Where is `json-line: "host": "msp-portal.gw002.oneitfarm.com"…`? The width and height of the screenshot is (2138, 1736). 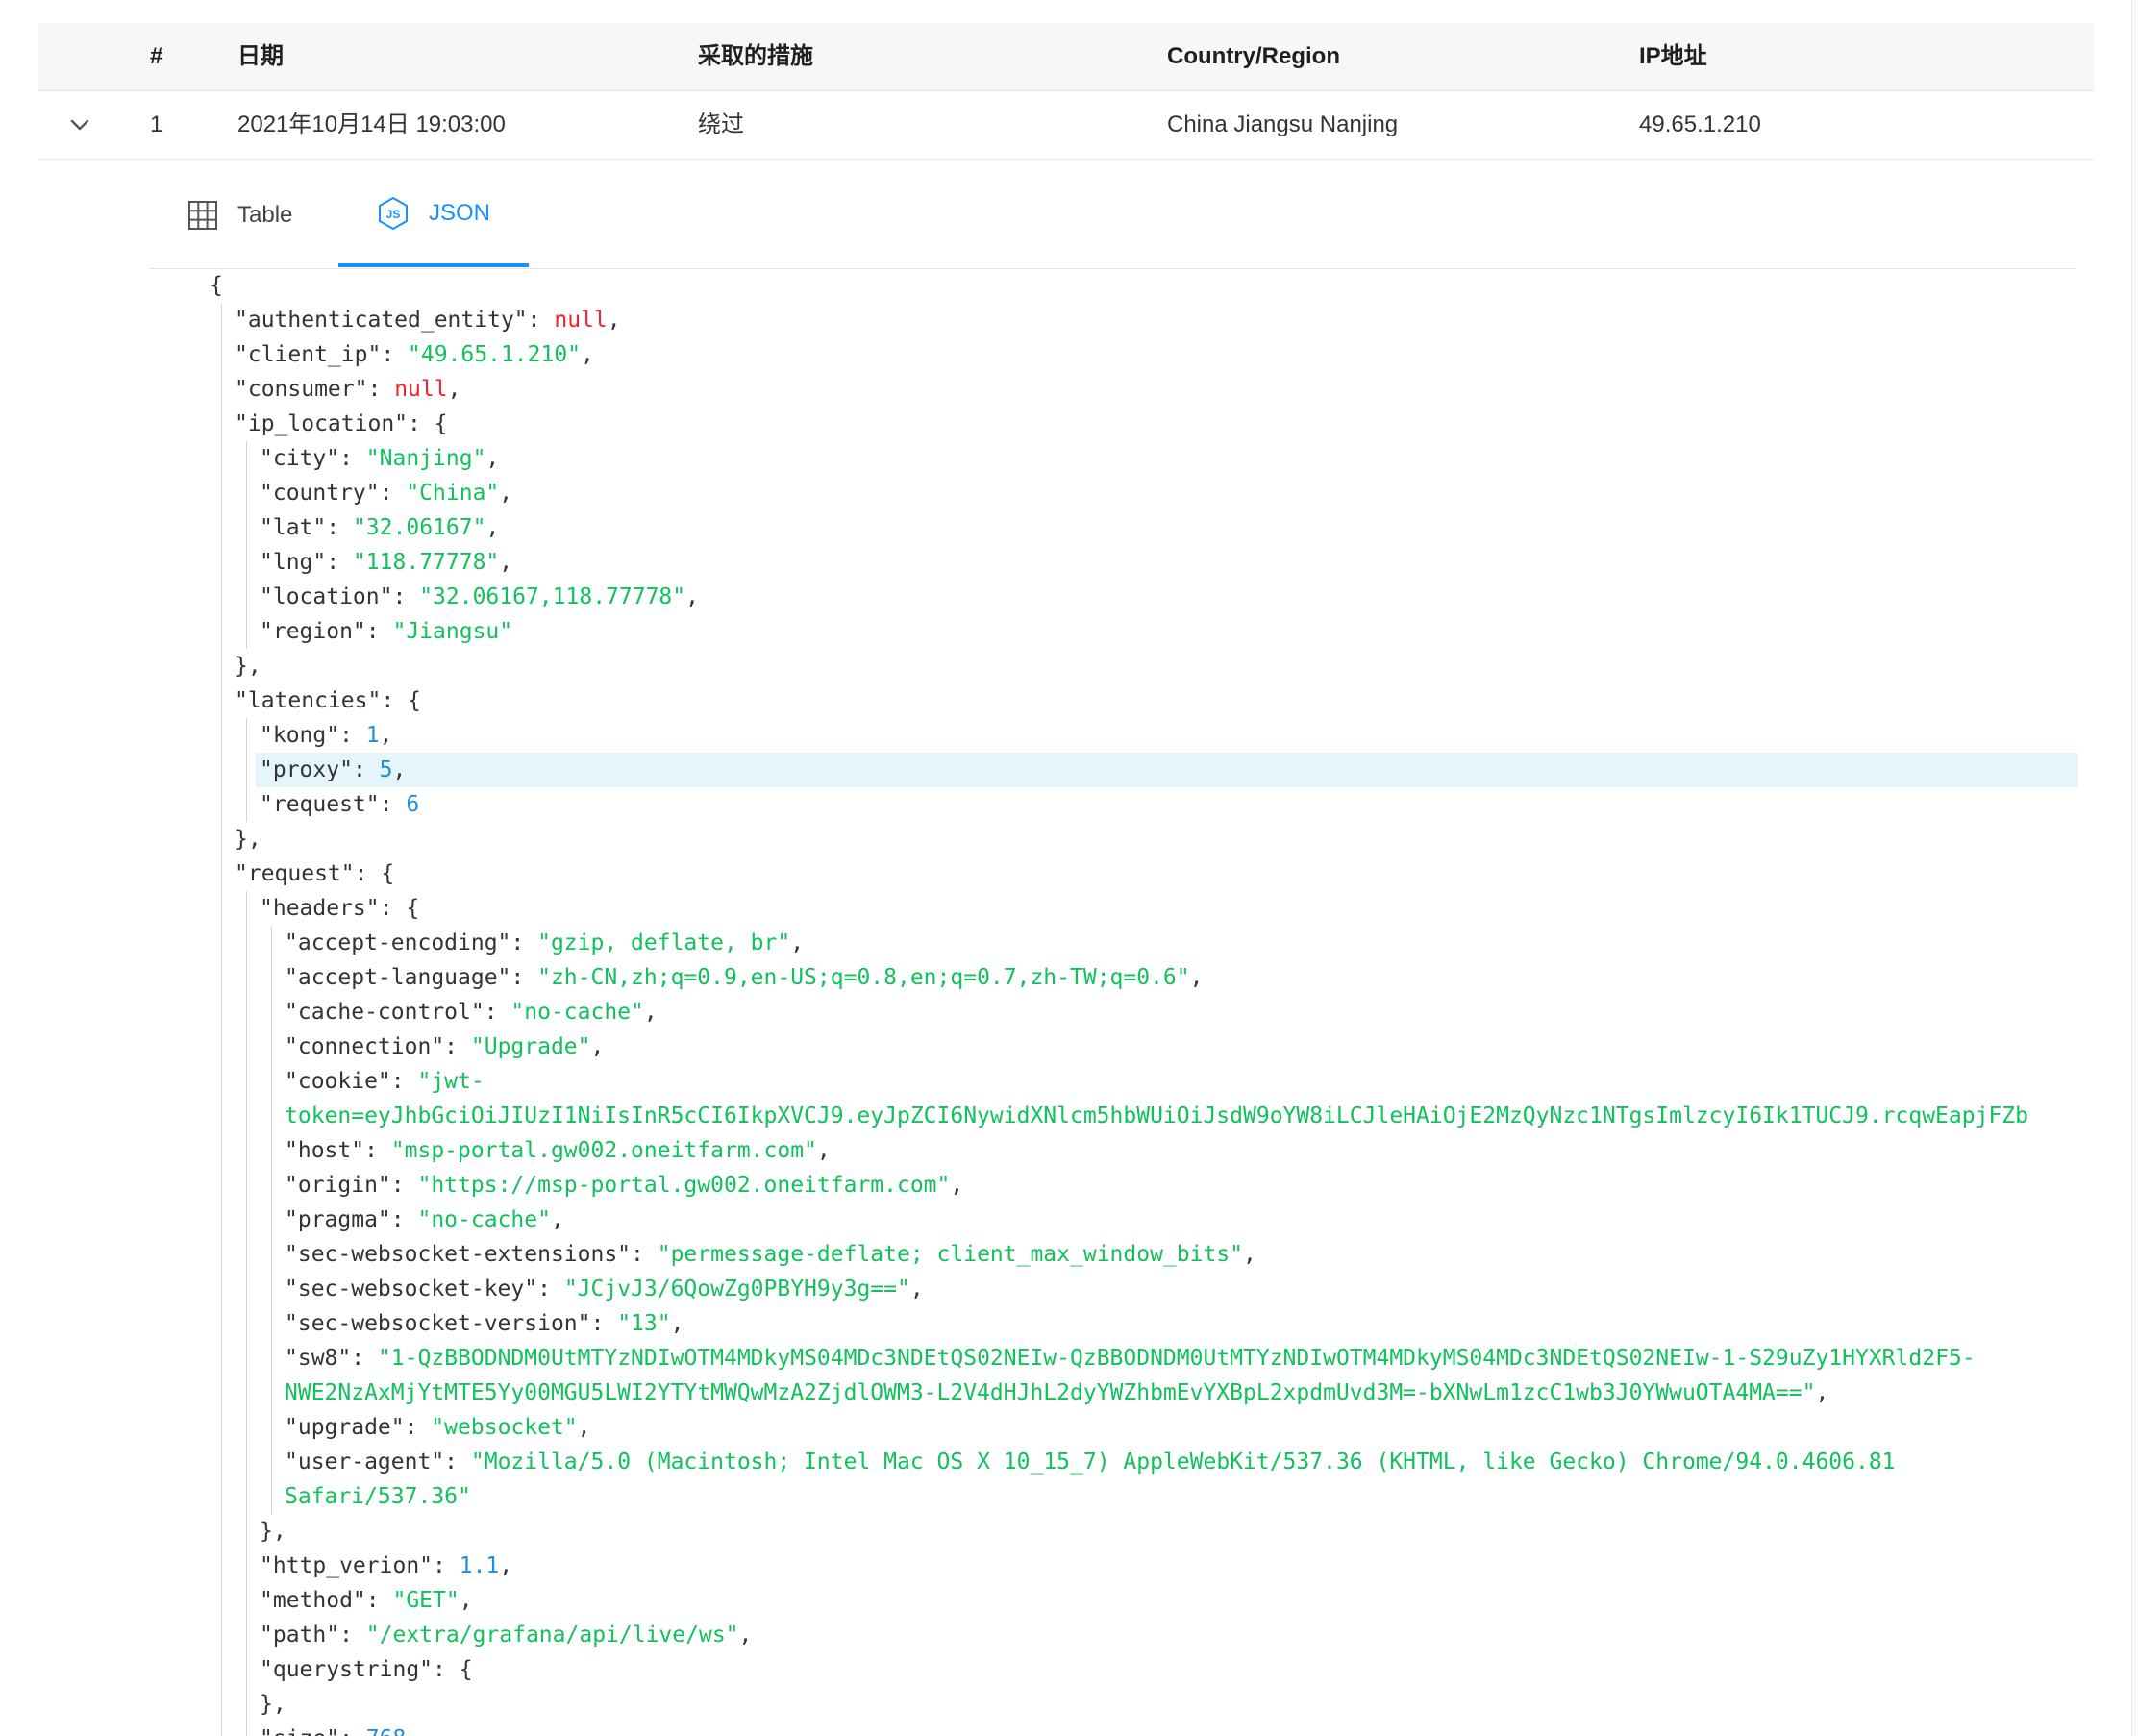
json-line: "host": "msp-portal.gw002.oneitfarm.com"… is located at coordinates (558, 1150).